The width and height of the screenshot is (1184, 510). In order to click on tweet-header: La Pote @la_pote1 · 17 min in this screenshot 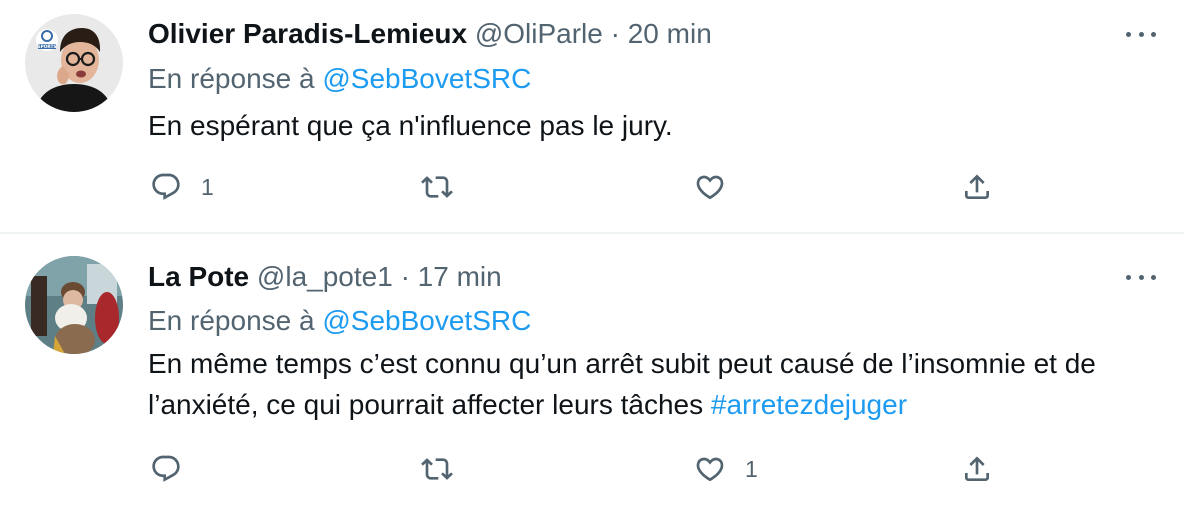, I will do `click(325, 277)`.